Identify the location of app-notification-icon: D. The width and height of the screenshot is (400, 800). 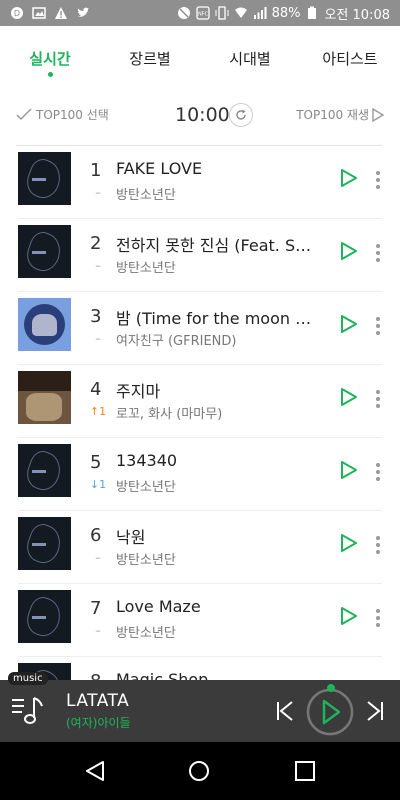
(17, 13).